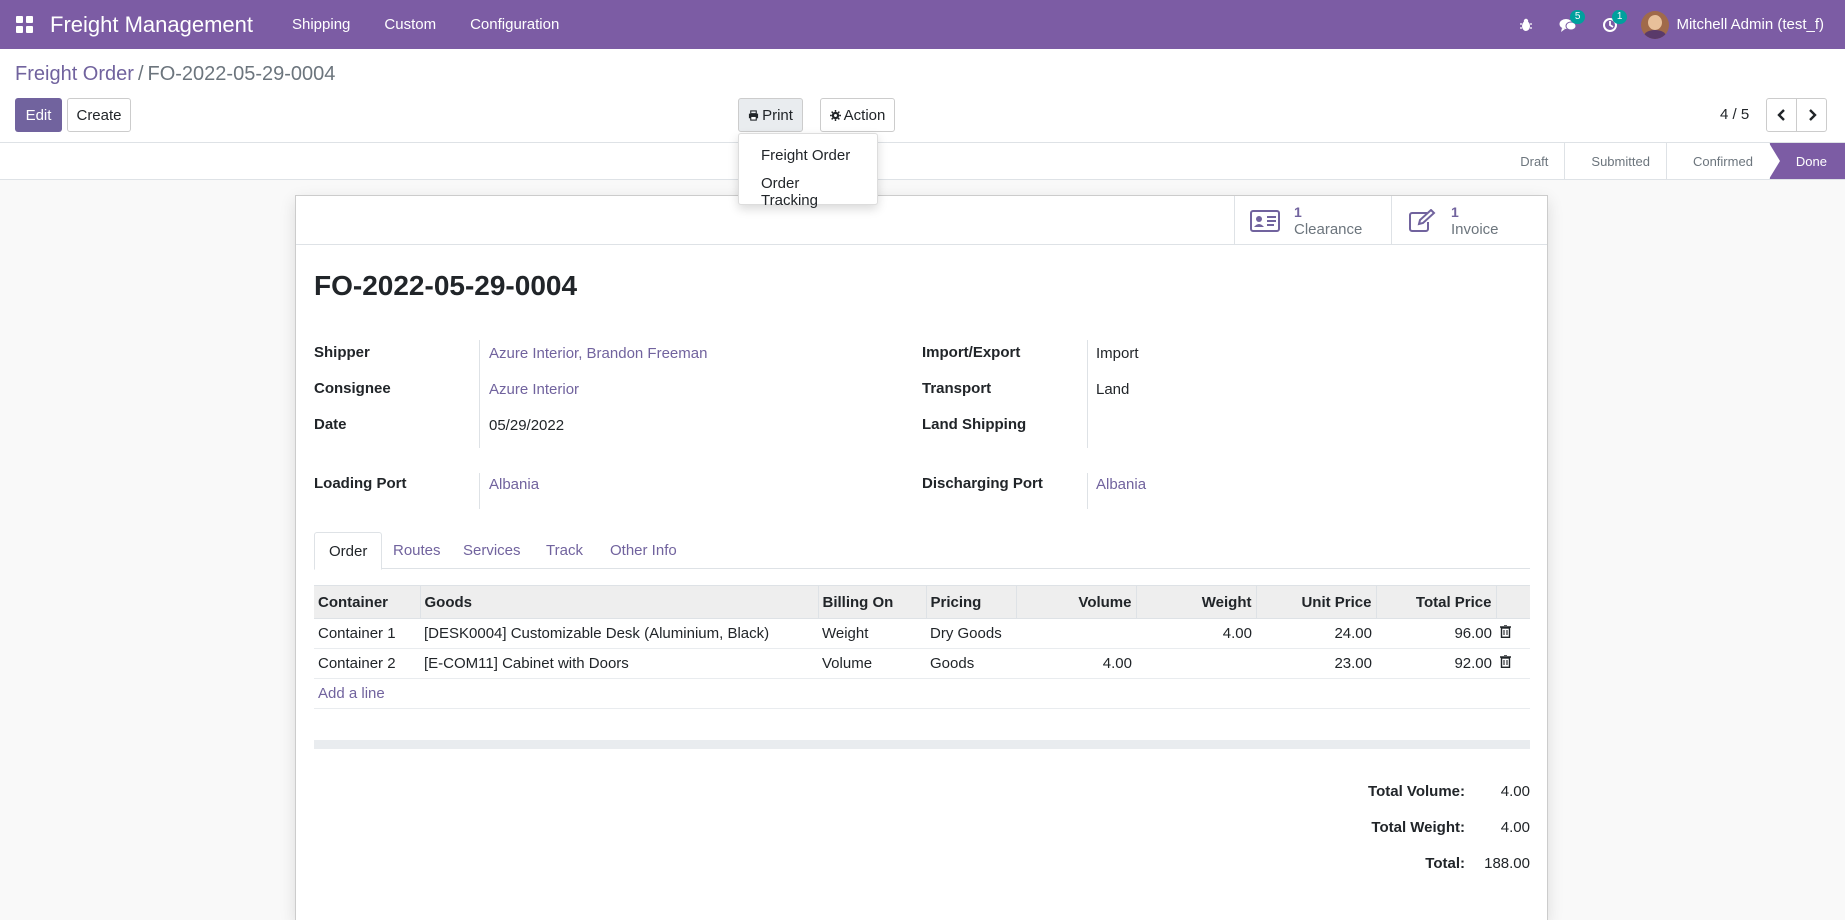 This screenshot has height=920, width=1845. I want to click on main-menu: Shipping Custom Configuration, so click(425, 24).